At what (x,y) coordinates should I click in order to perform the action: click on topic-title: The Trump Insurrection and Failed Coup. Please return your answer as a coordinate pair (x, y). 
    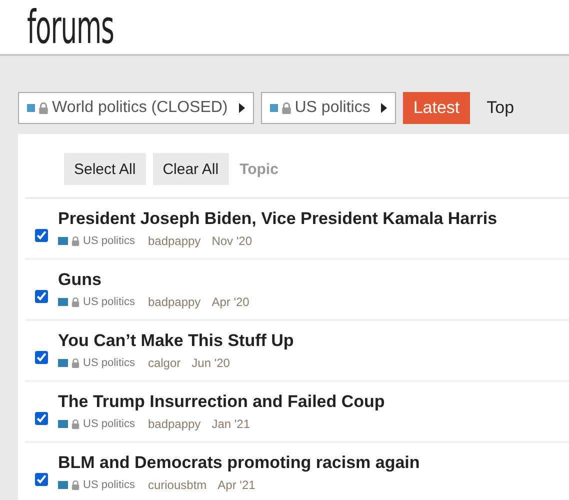
    Looking at the image, I should click on (221, 402).